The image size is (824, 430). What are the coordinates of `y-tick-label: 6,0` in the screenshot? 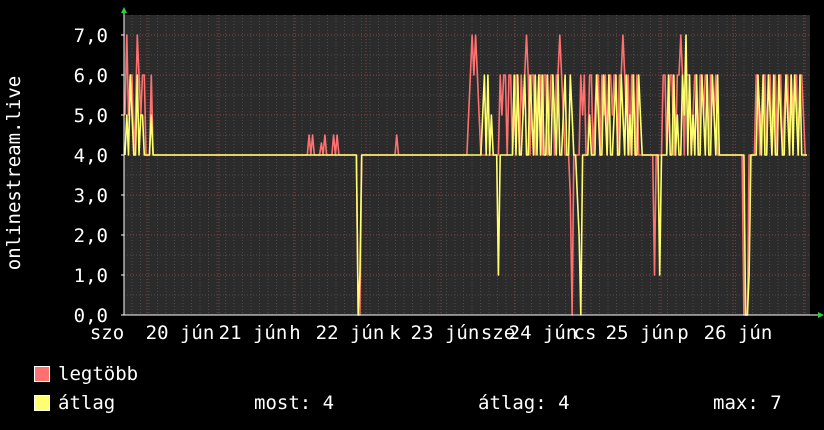 It's located at (91, 76).